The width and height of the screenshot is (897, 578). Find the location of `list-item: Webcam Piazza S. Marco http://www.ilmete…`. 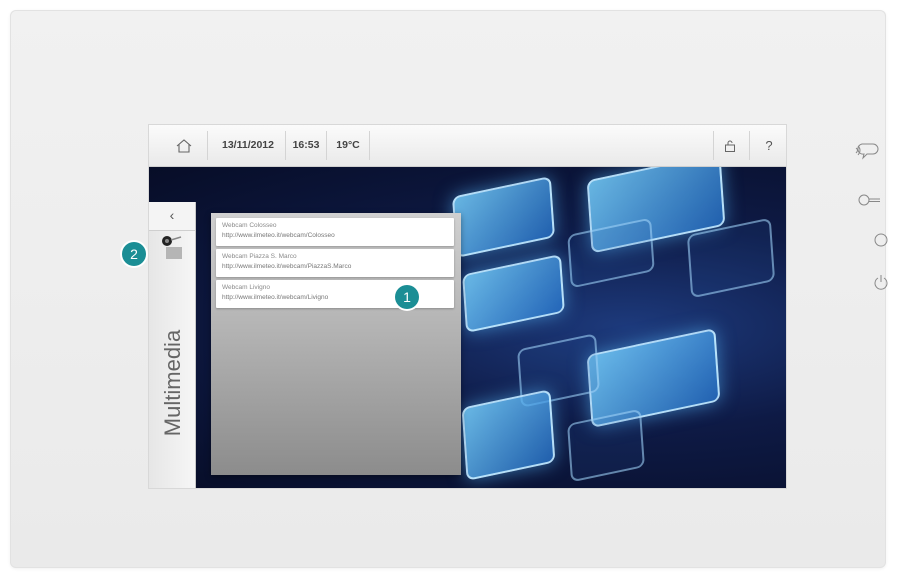

list-item: Webcam Piazza S. Marco http://www.ilmete… is located at coordinates (335, 263).